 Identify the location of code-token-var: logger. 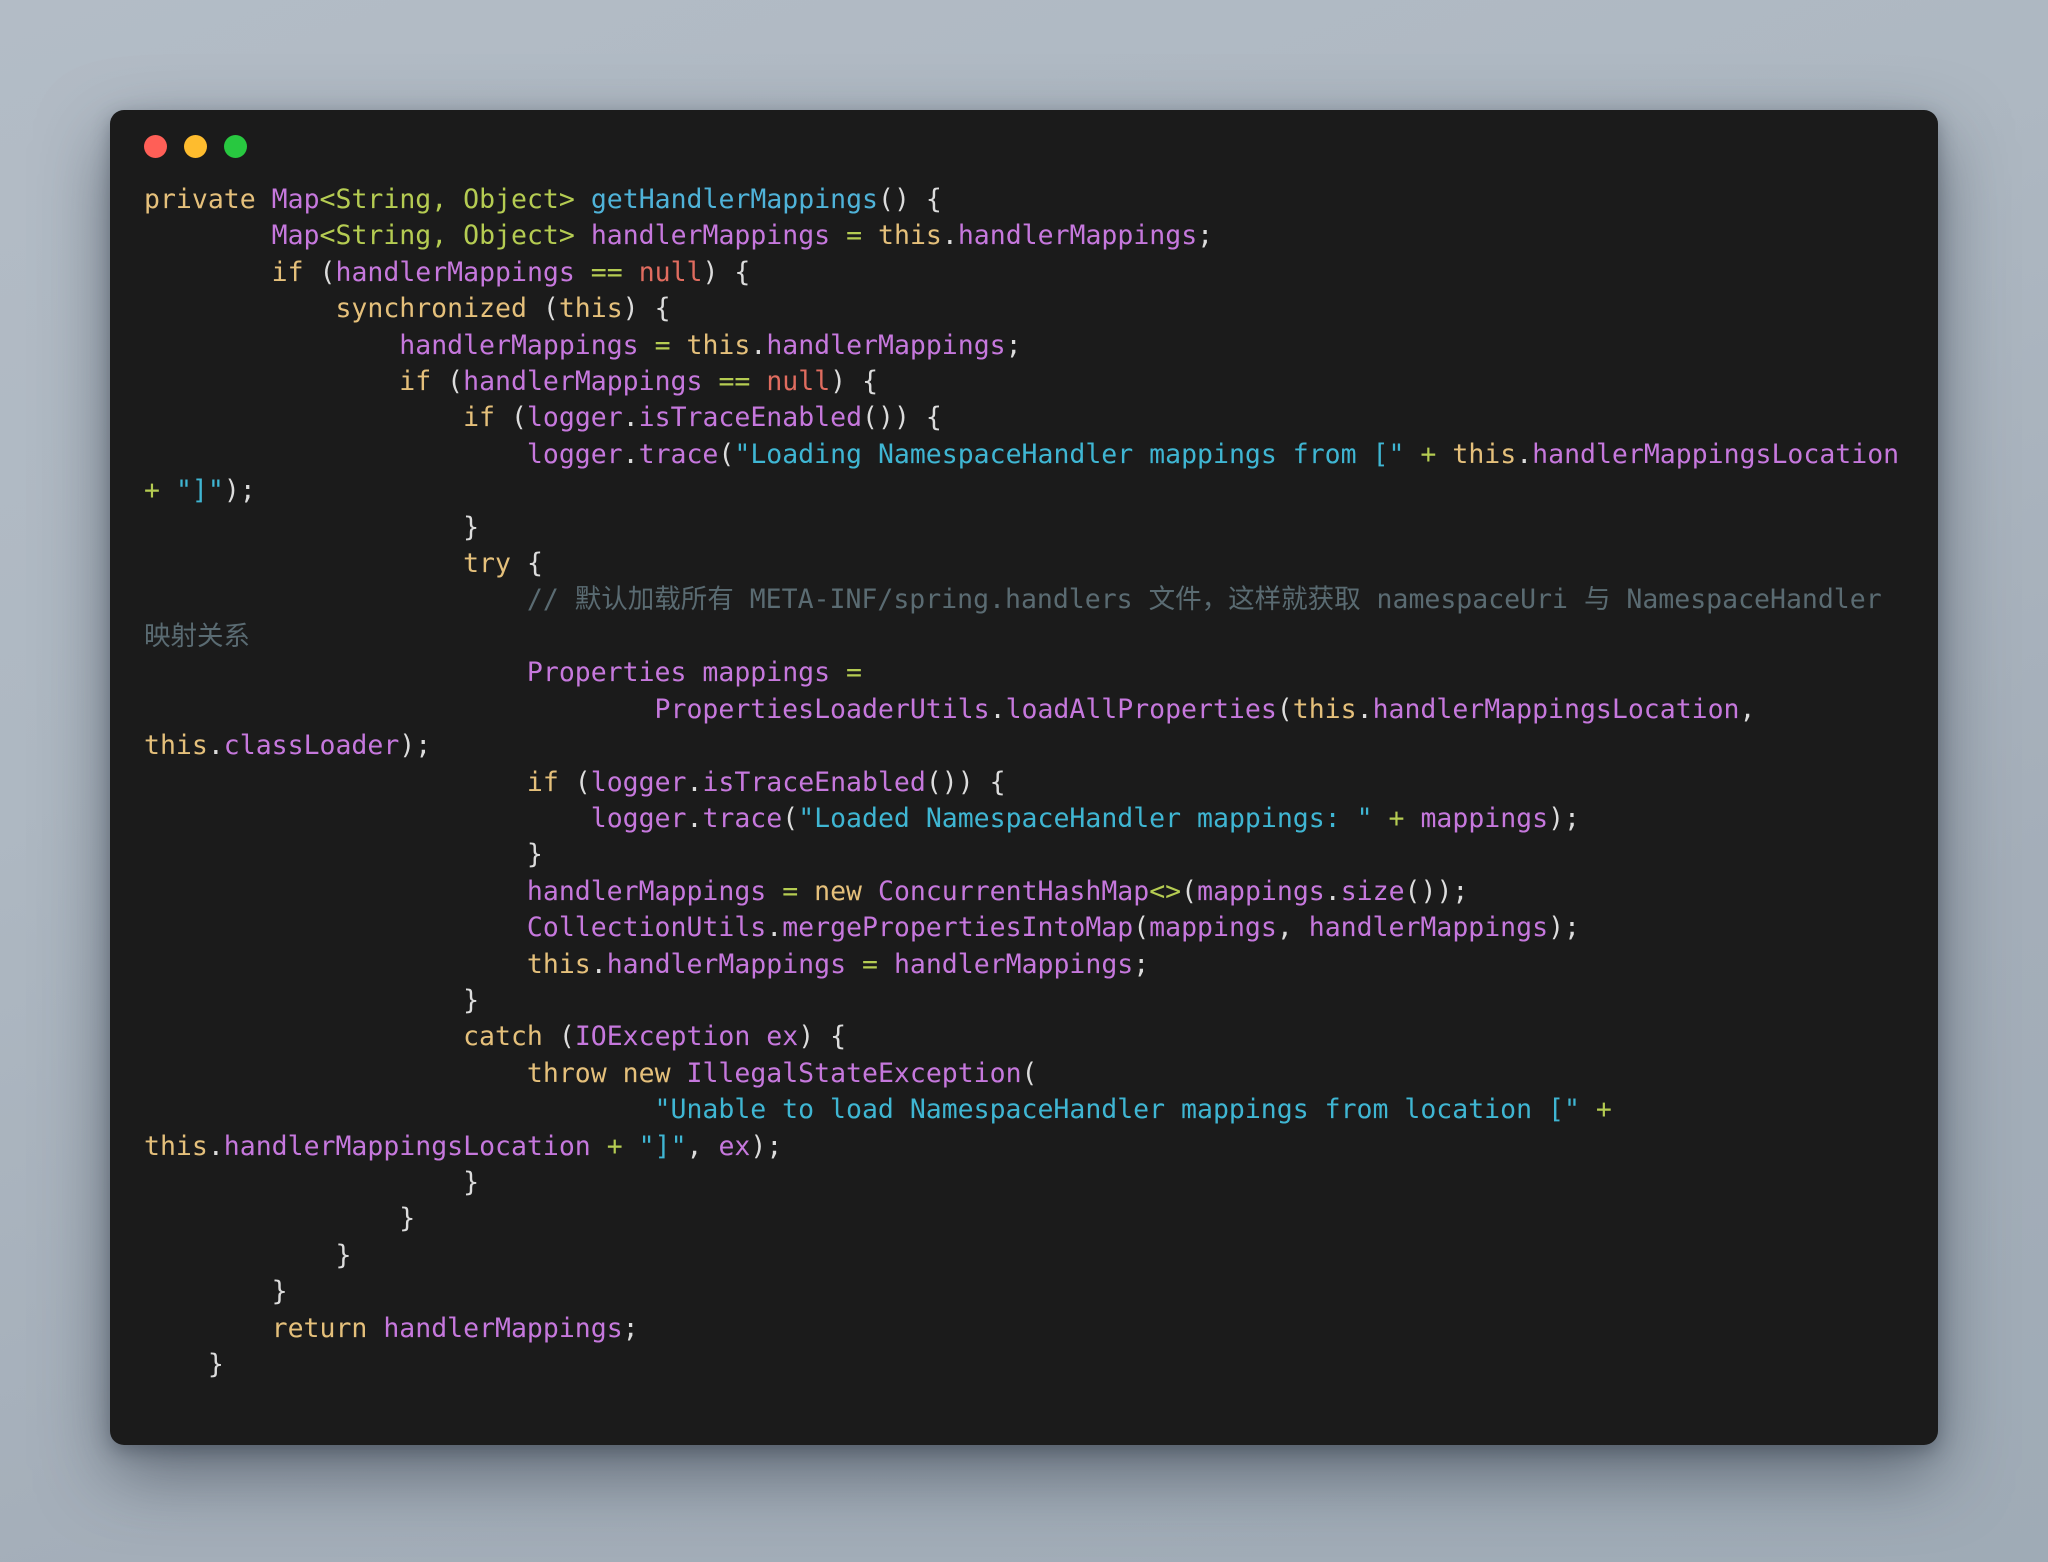
(574, 418).